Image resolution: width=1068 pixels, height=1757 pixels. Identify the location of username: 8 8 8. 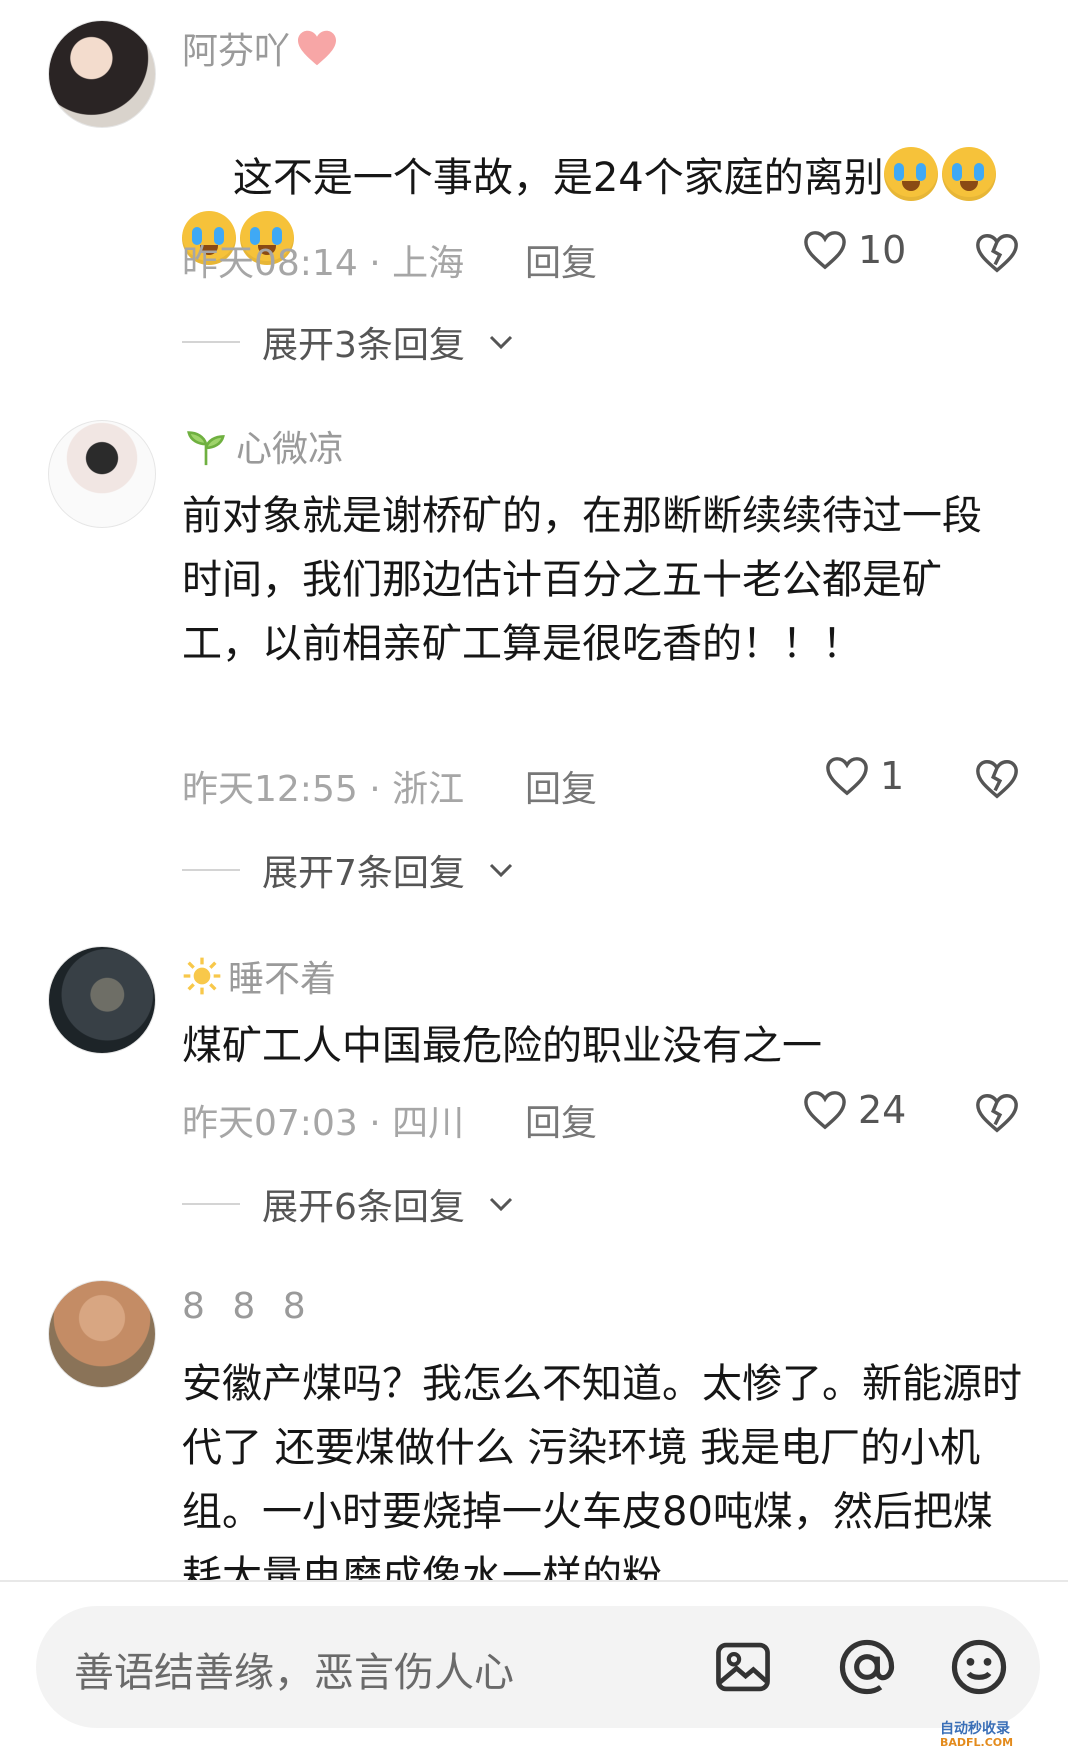
(248, 1306).